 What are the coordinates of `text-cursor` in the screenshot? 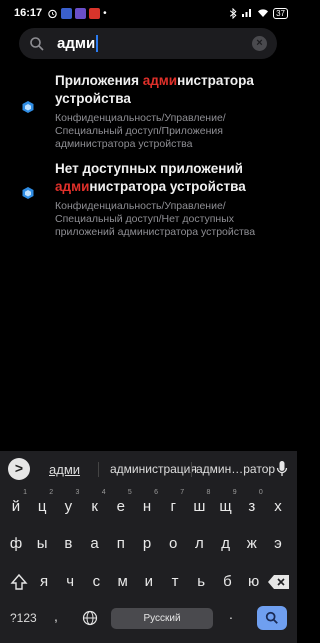 It's located at (97, 43).